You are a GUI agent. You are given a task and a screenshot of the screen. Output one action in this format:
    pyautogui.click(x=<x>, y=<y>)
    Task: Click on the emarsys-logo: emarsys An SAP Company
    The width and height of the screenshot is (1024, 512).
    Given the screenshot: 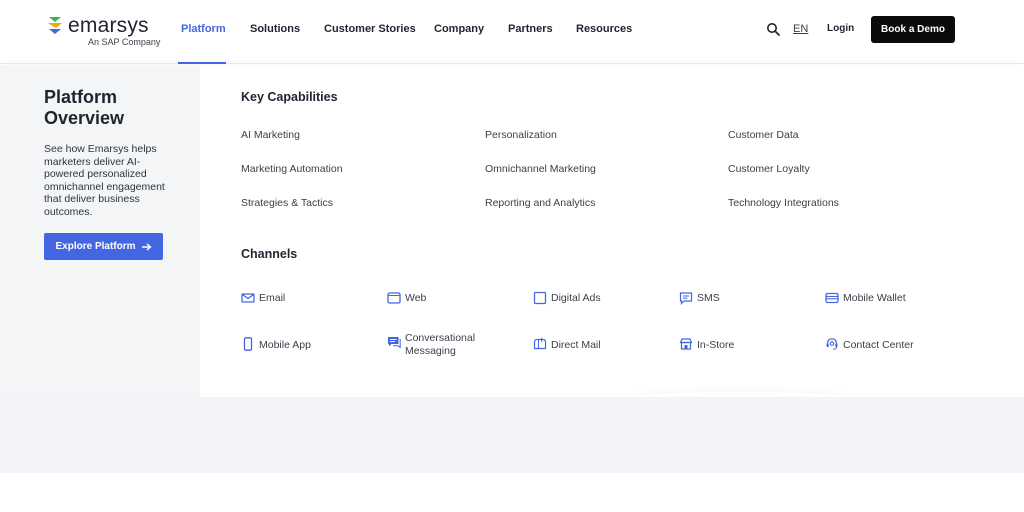 What is the action you would take?
    pyautogui.click(x=106, y=32)
    